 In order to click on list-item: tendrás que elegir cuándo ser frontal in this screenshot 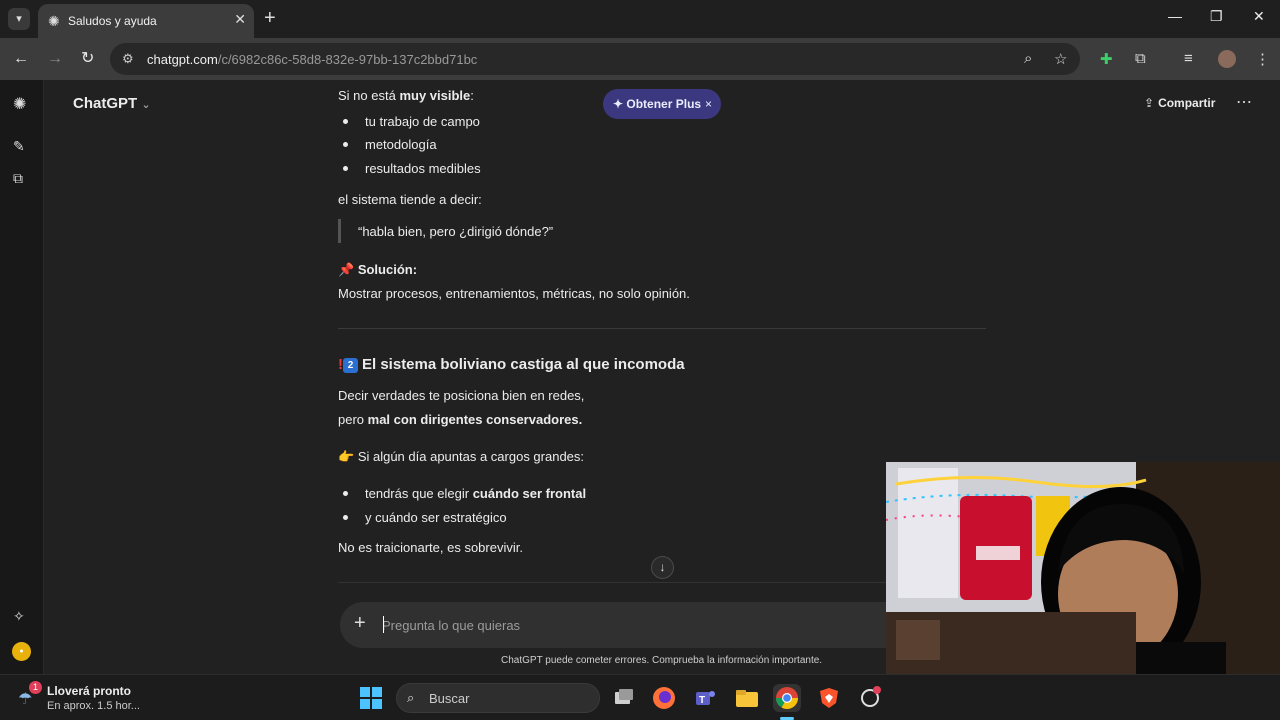, I will do `click(476, 493)`.